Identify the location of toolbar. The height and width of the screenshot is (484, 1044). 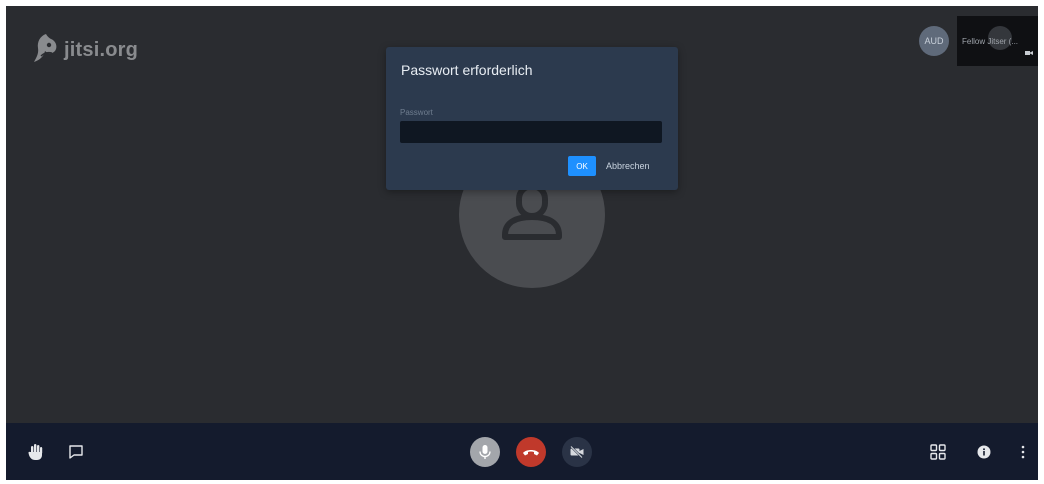
(522, 451).